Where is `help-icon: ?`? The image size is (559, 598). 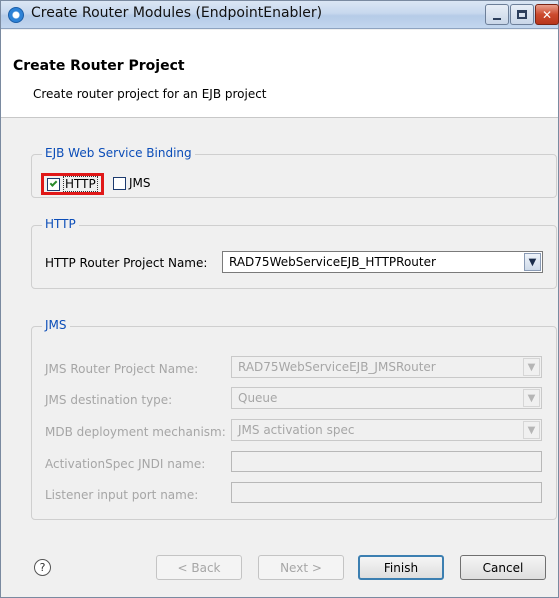
help-icon: ? is located at coordinates (42, 567).